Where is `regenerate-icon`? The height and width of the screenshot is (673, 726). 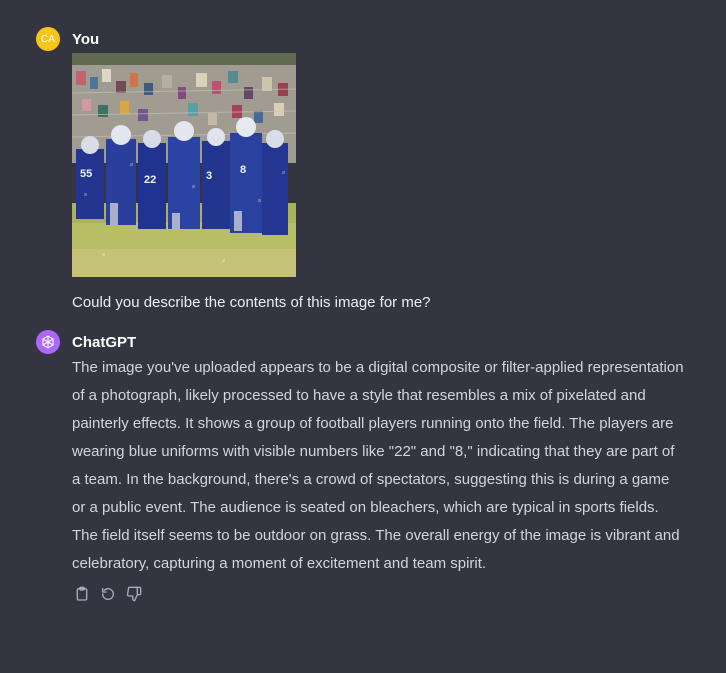 regenerate-icon is located at coordinates (108, 594).